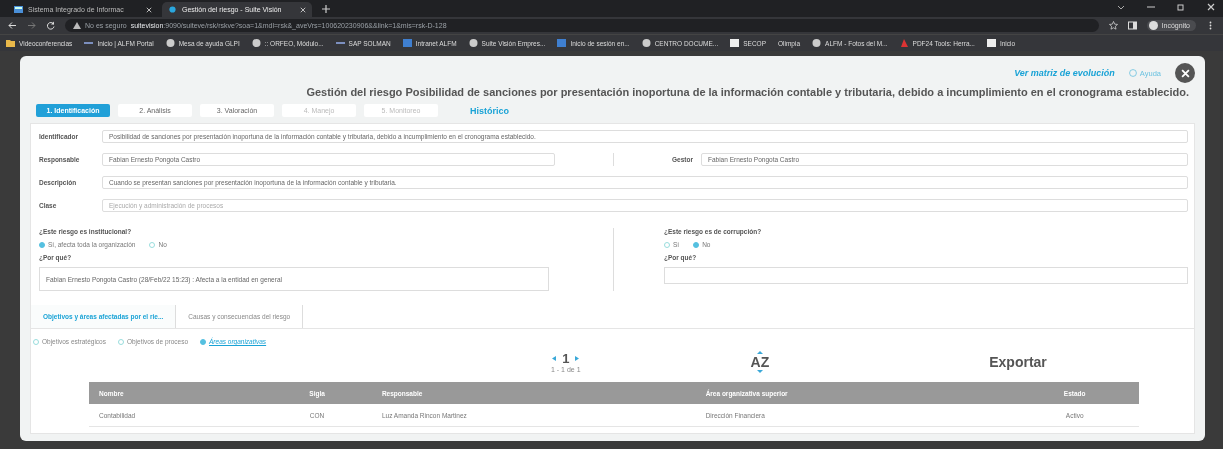 The image size is (1223, 449). What do you see at coordinates (1132, 25) in the screenshot?
I see `side-panel-icon` at bounding box center [1132, 25].